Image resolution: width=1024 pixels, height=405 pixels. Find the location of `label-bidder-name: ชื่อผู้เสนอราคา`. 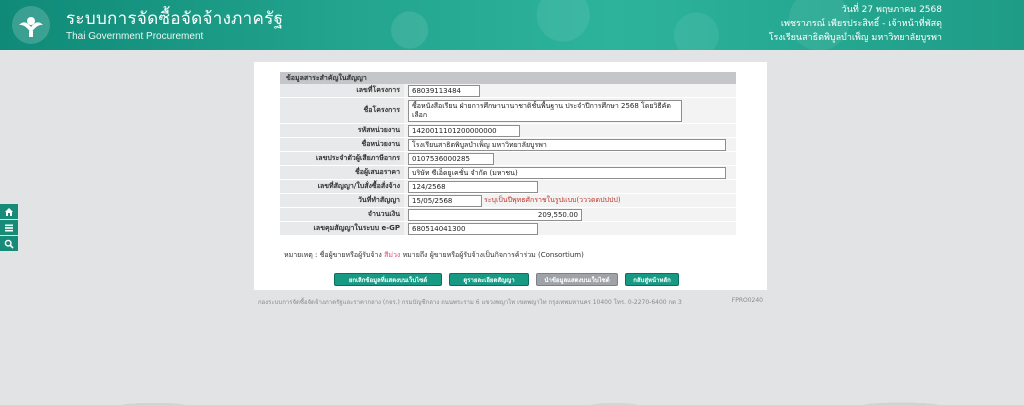

label-bidder-name: ชื่อผู้เสนอราคา is located at coordinates (342, 172).